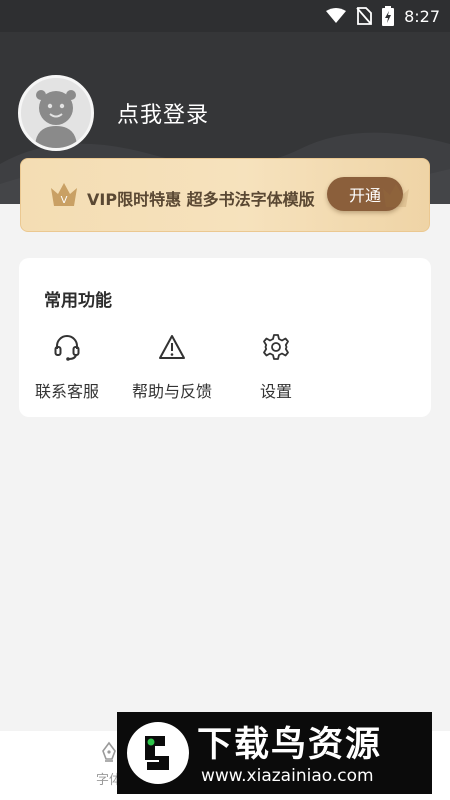 This screenshot has height=800, width=450. I want to click on card-title: 常用功能, so click(78, 301).